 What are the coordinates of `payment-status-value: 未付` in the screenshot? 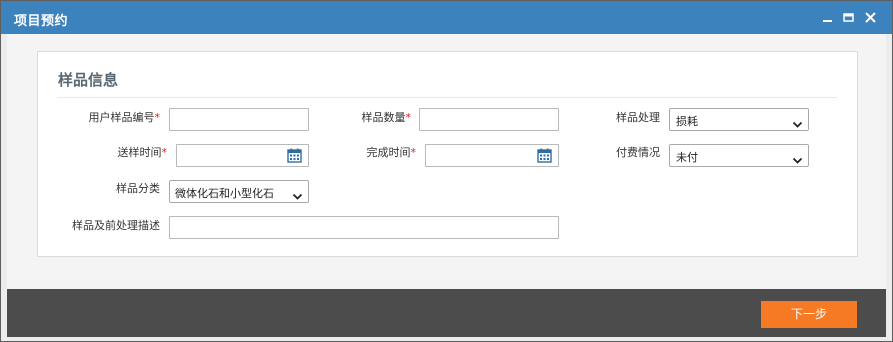 It's located at (687, 157).